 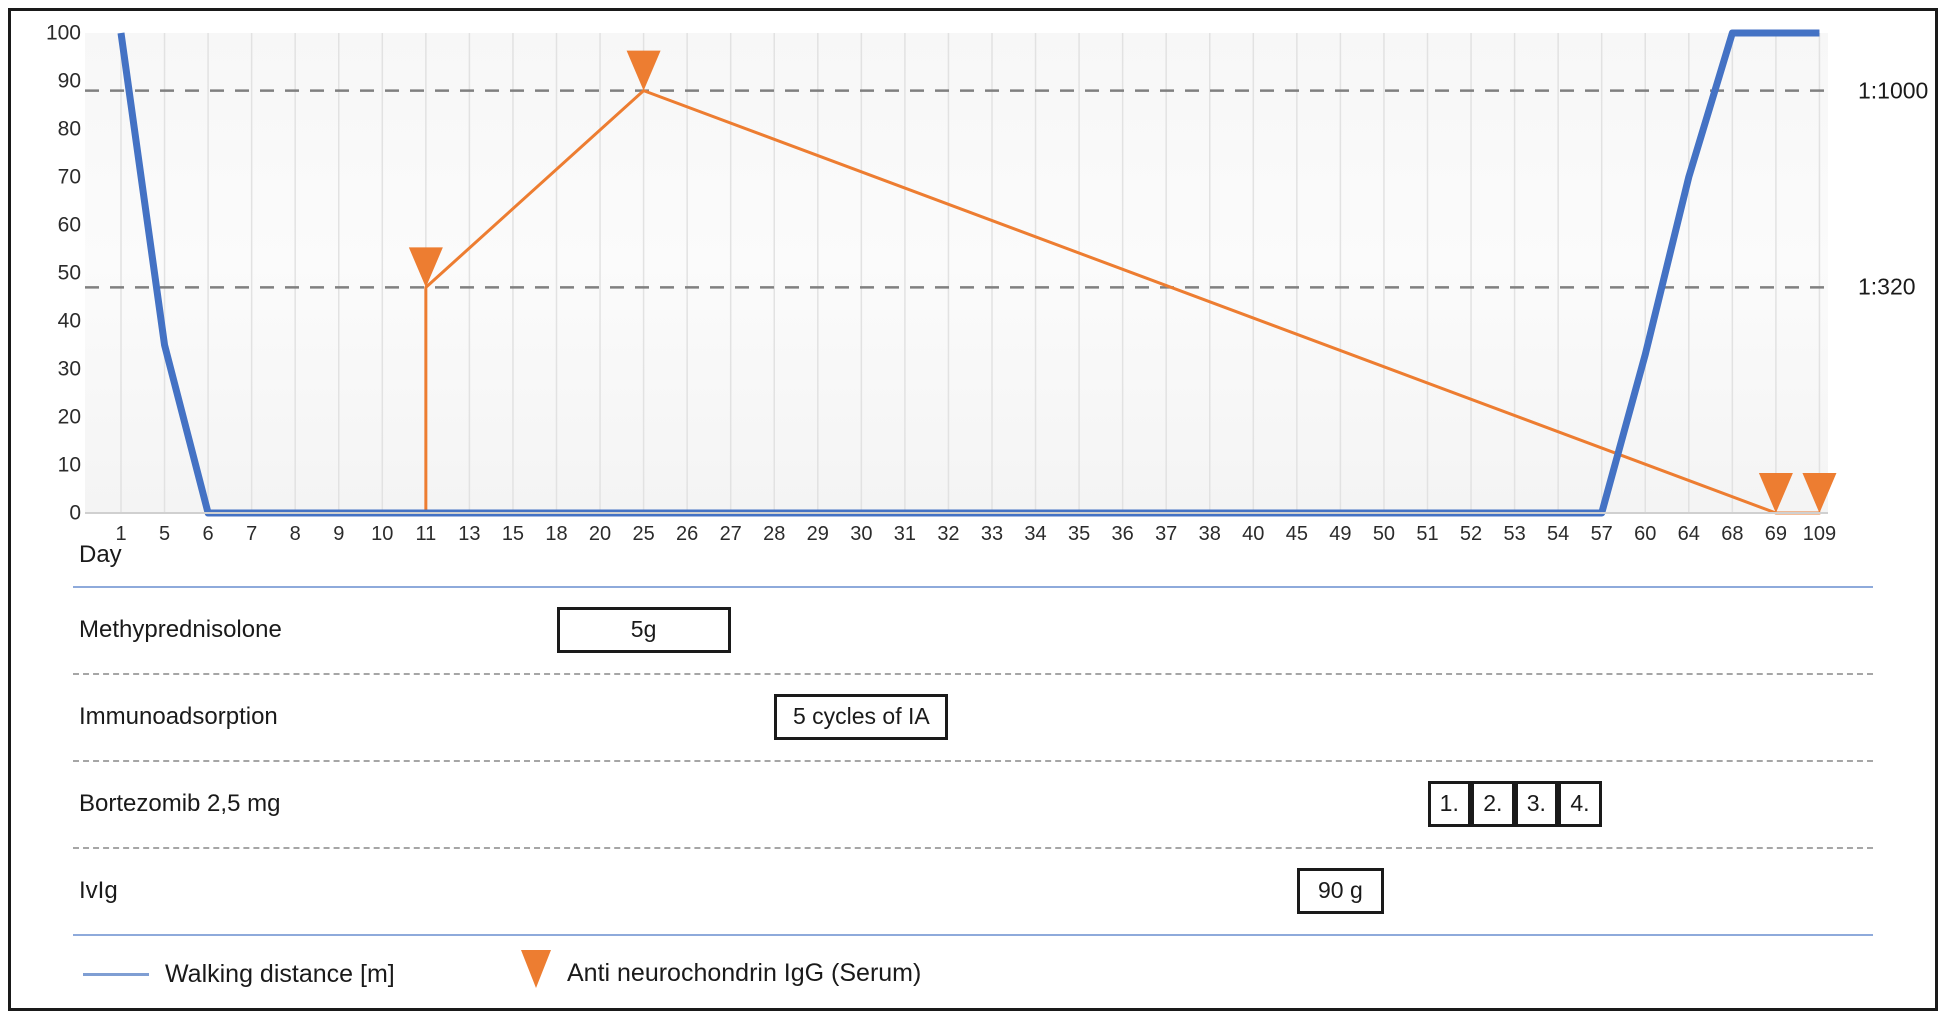 I want to click on treatment-box-2-0: 1., so click(x=1449, y=803).